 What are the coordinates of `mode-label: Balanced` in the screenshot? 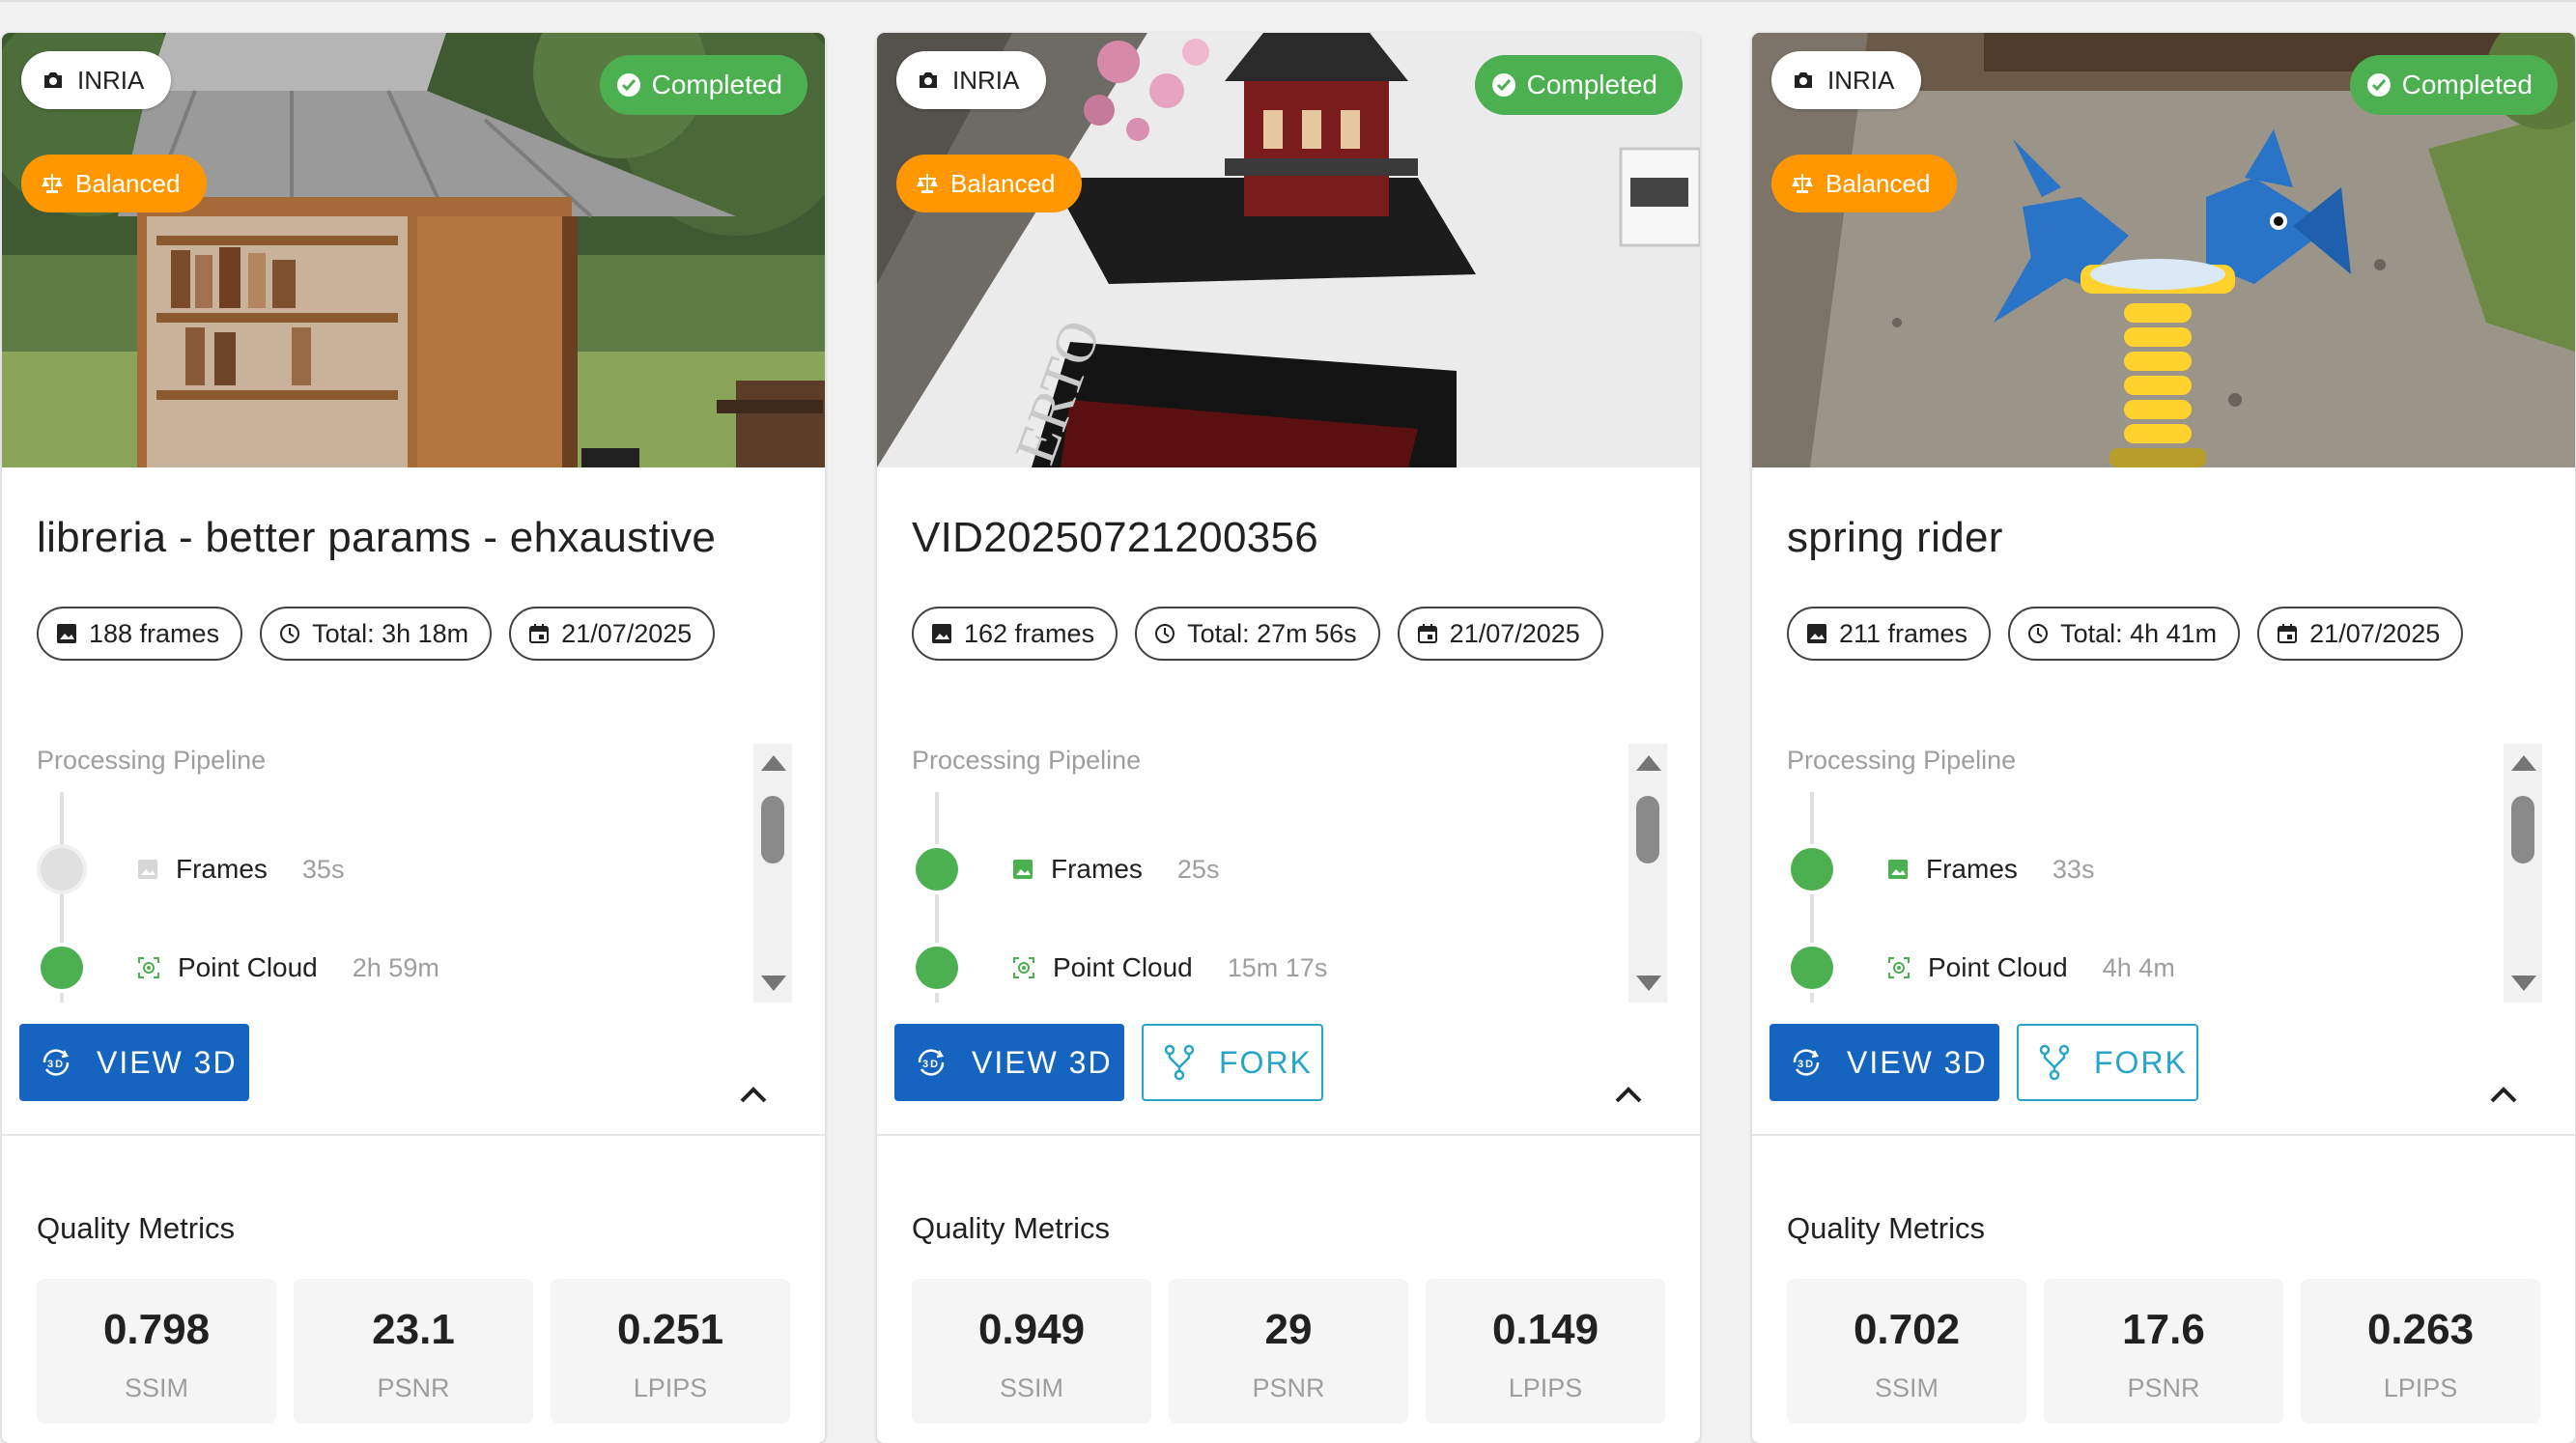 It's located at (1878, 183).